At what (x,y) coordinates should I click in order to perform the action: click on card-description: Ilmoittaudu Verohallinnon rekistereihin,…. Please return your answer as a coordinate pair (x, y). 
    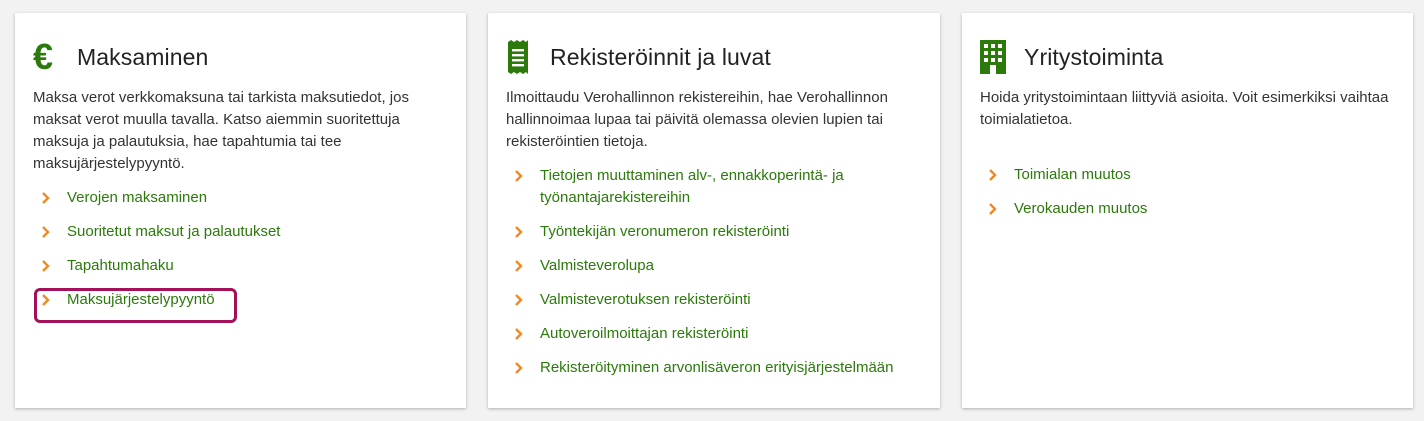
    Looking at the image, I should click on (697, 119).